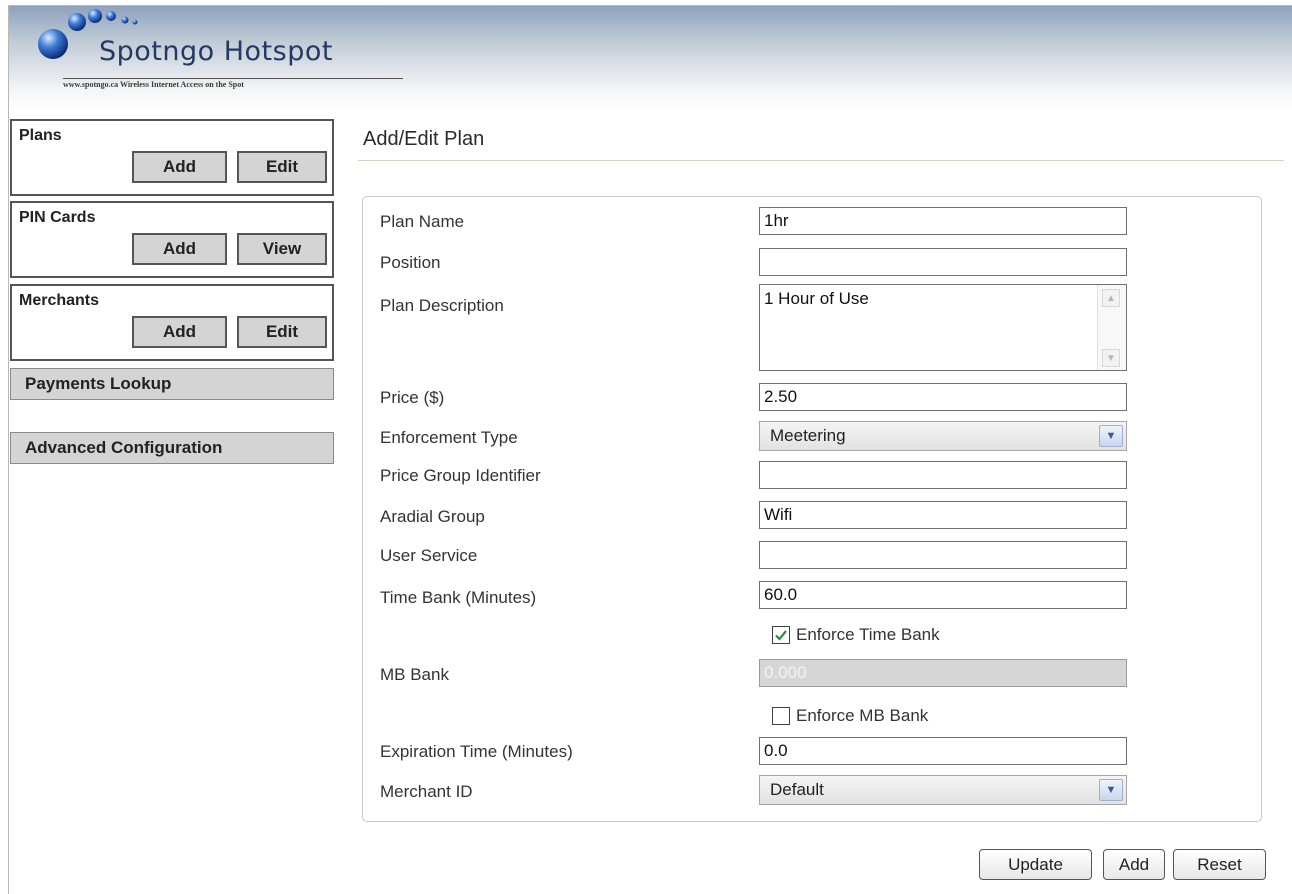 This screenshot has width=1292, height=894. I want to click on merchants-add-button: Add, so click(179, 332).